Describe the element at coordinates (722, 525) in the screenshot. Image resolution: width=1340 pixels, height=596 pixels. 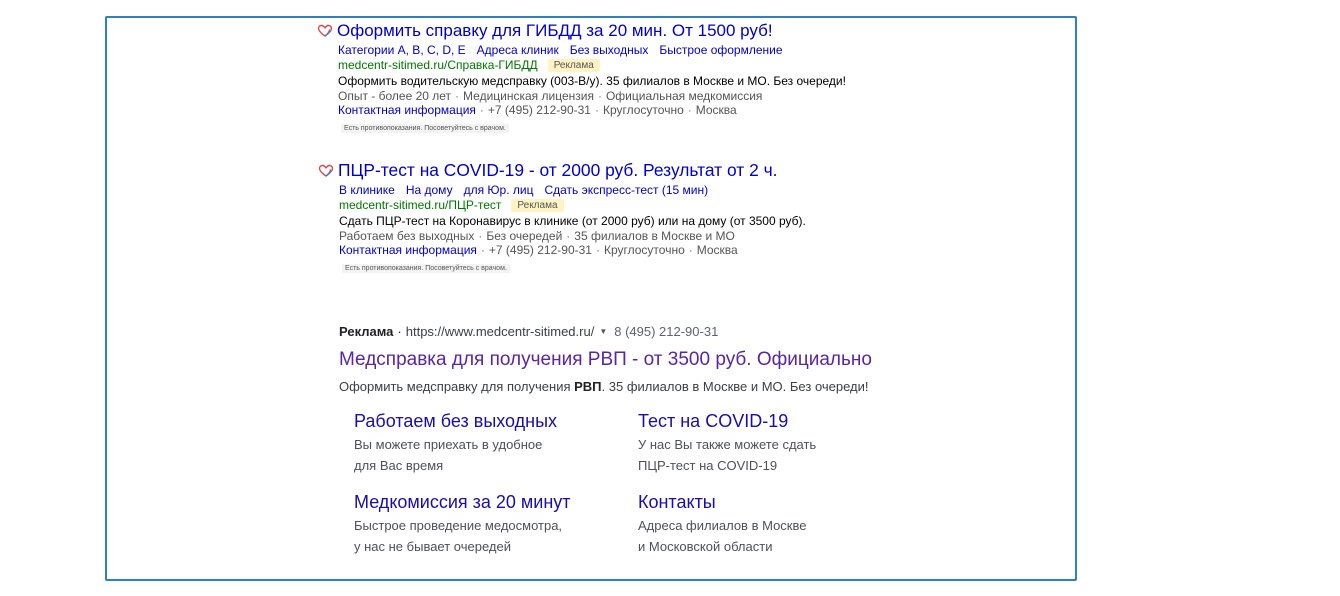
I see `sitelink-desc-line: Адреса филиалов в Москве` at that location.